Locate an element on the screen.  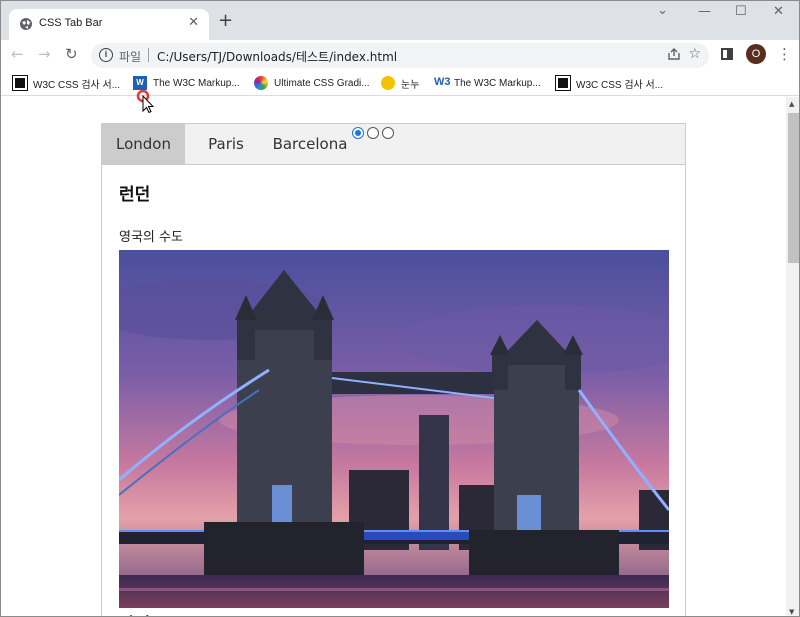
forward-button: → is located at coordinates (44, 54).